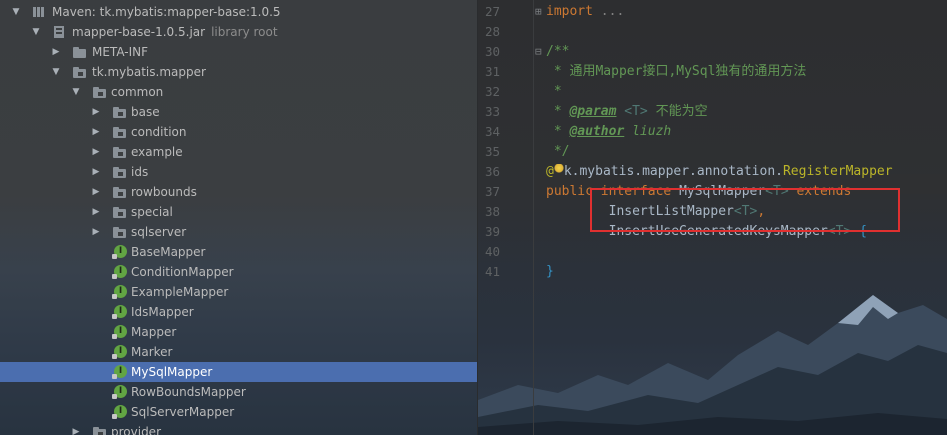 This screenshot has width=947, height=435. I want to click on line-number: 35, so click(492, 151).